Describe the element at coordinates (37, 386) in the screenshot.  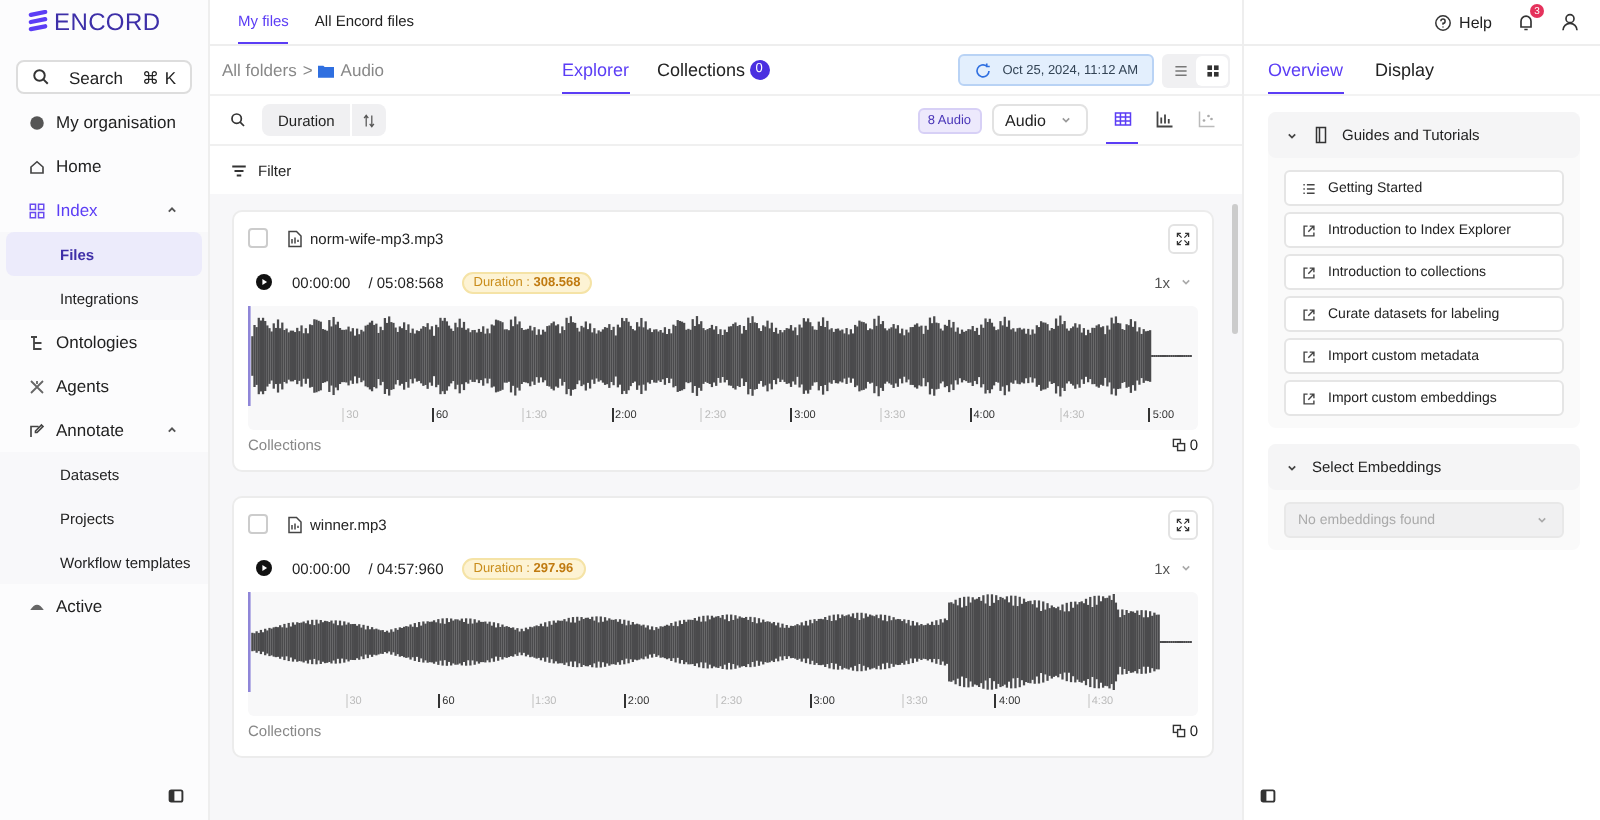
I see `cross-icon` at that location.